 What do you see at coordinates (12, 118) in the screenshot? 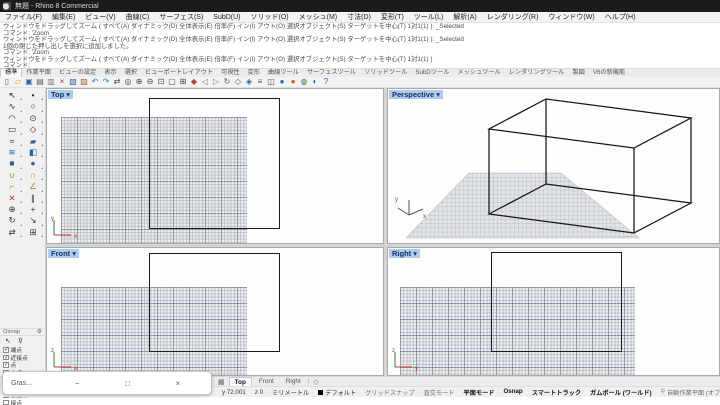
I see `arc-tool: ◠` at bounding box center [12, 118].